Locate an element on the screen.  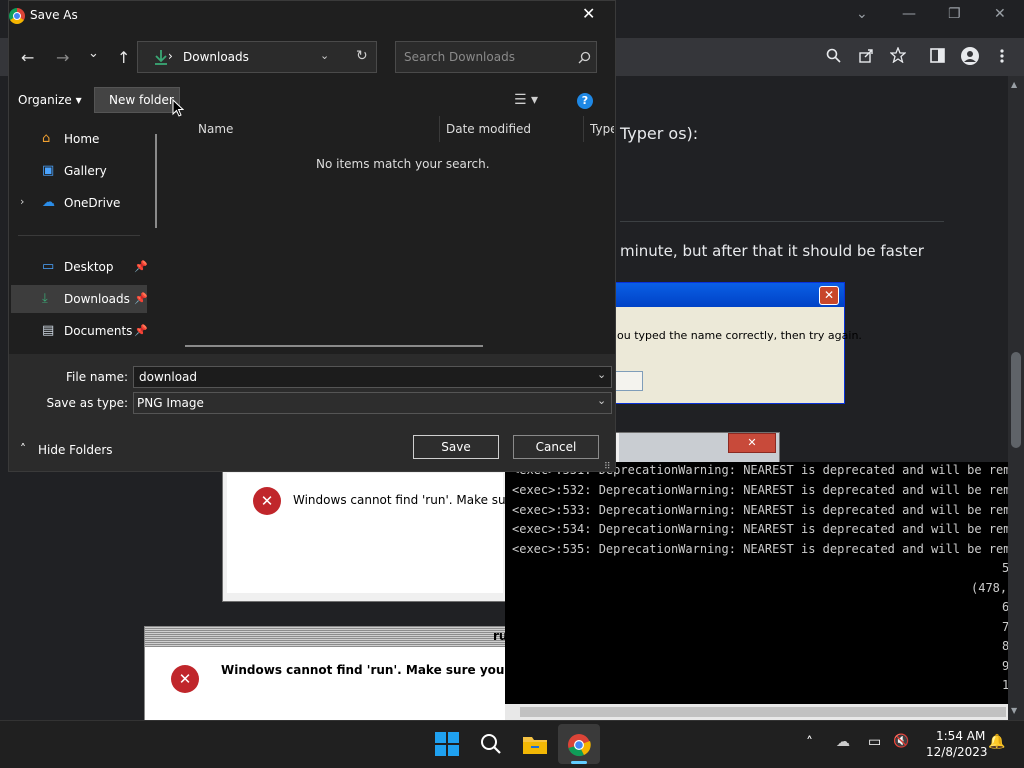
tab-search-chevron-icon: ⌄ is located at coordinates (862, 14).